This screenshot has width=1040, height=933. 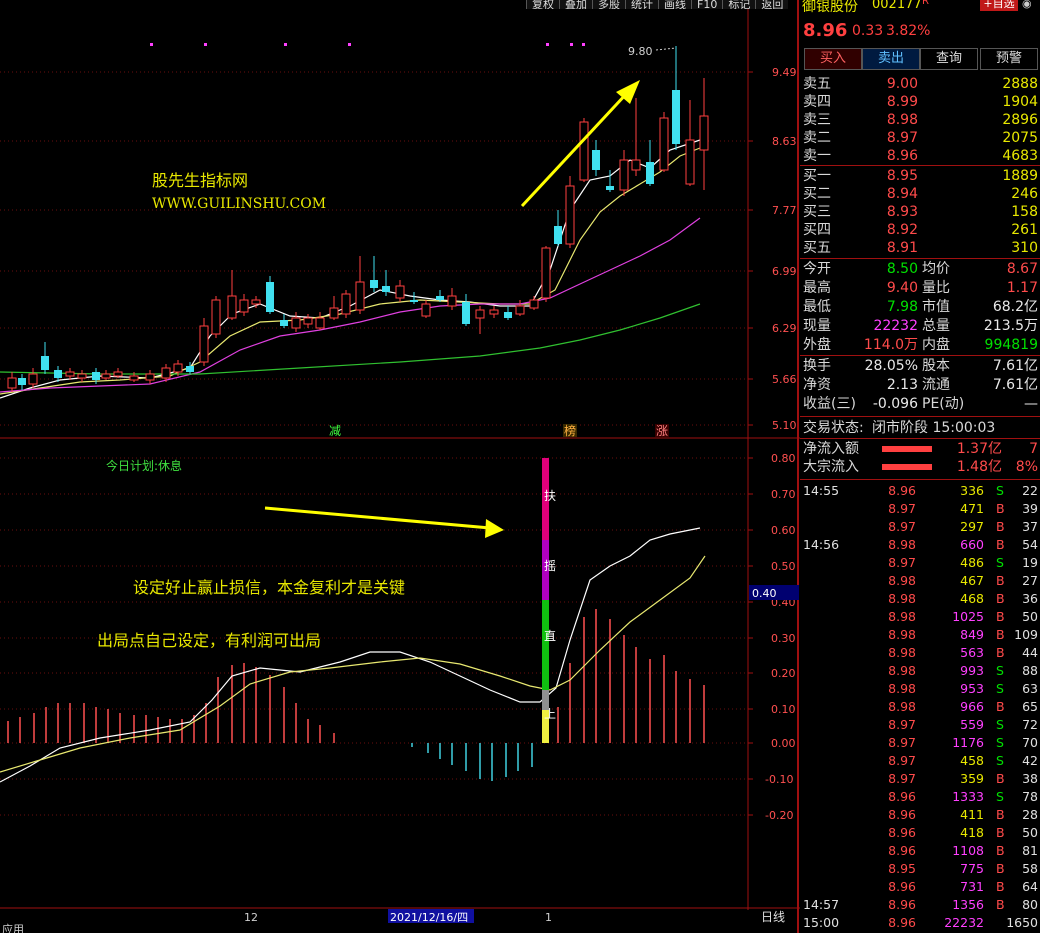 What do you see at coordinates (920, 156) in the screenshot?
I see `orderbook-row: 卖一 8.96 4683` at bounding box center [920, 156].